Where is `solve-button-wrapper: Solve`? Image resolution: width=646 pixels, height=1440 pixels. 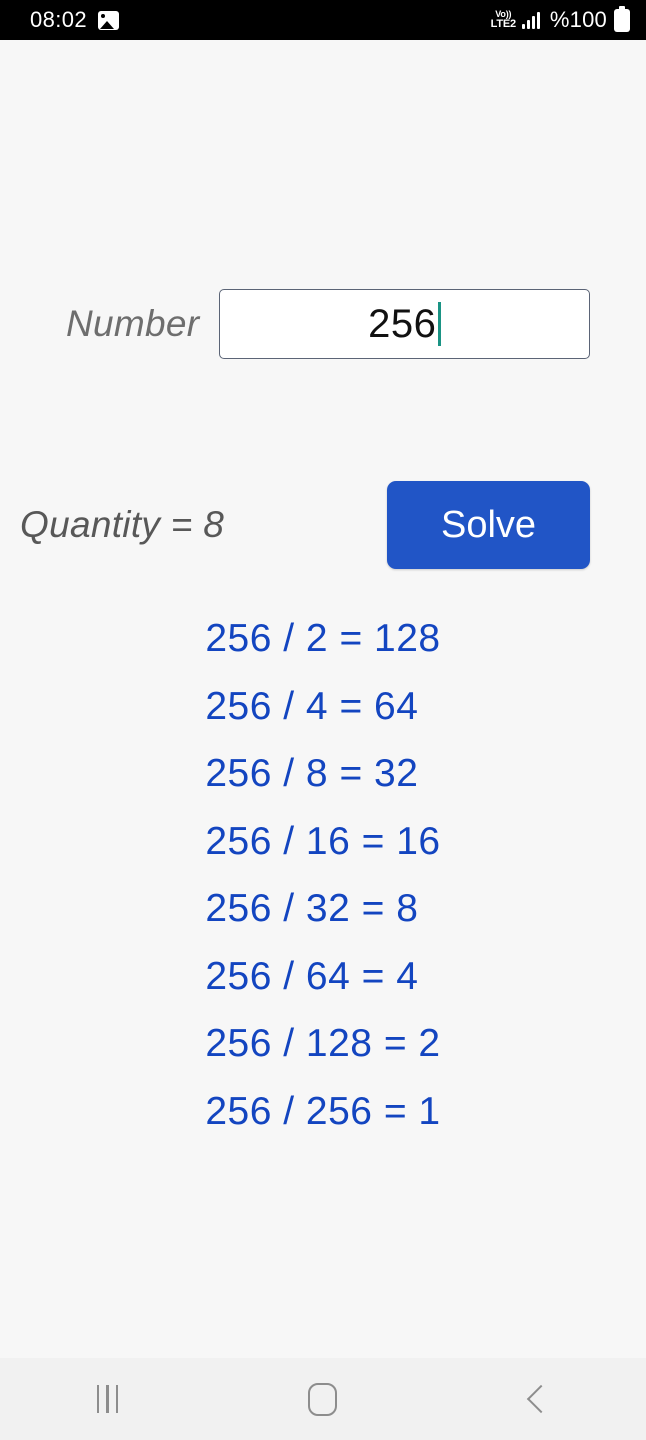
solve-button-wrapper: Solve is located at coordinates (488, 525).